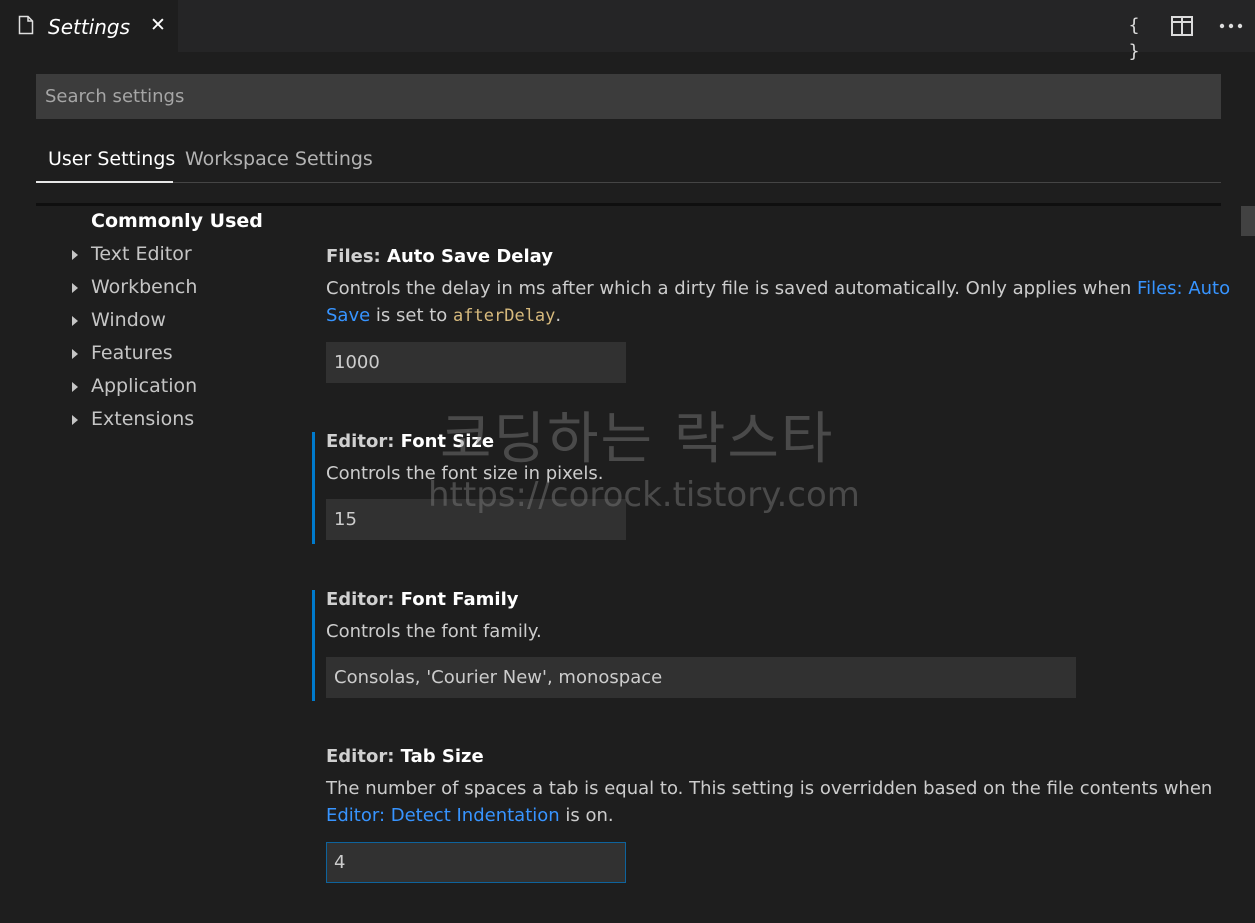 The height and width of the screenshot is (923, 1255). I want to click on toc-item-application: Application, so click(170, 387).